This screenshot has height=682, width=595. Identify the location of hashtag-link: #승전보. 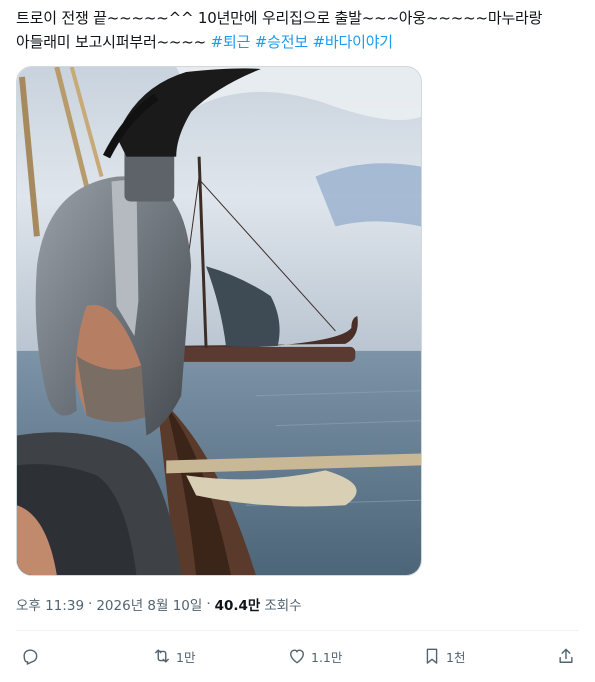
(281, 42).